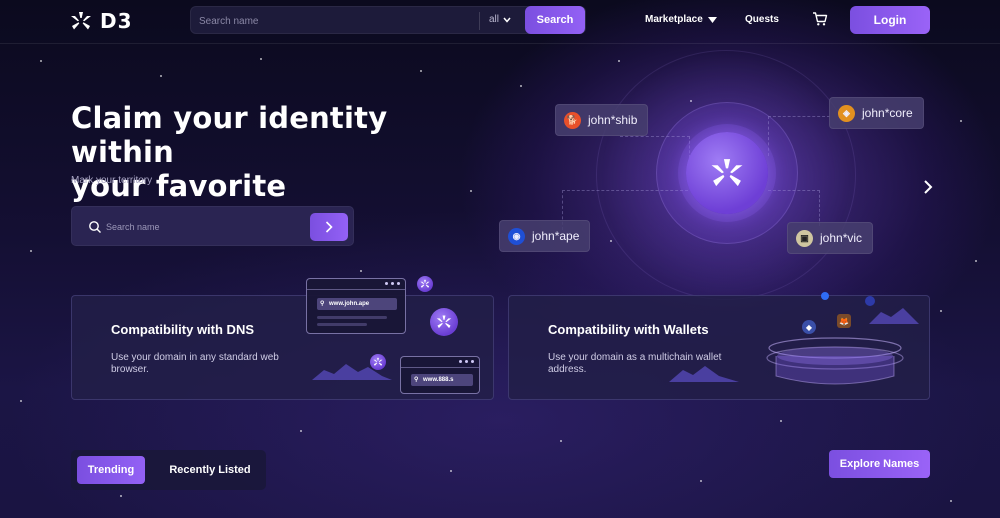 This screenshot has width=1000, height=518. What do you see at coordinates (820, 19) in the screenshot?
I see `cart-icon` at bounding box center [820, 19].